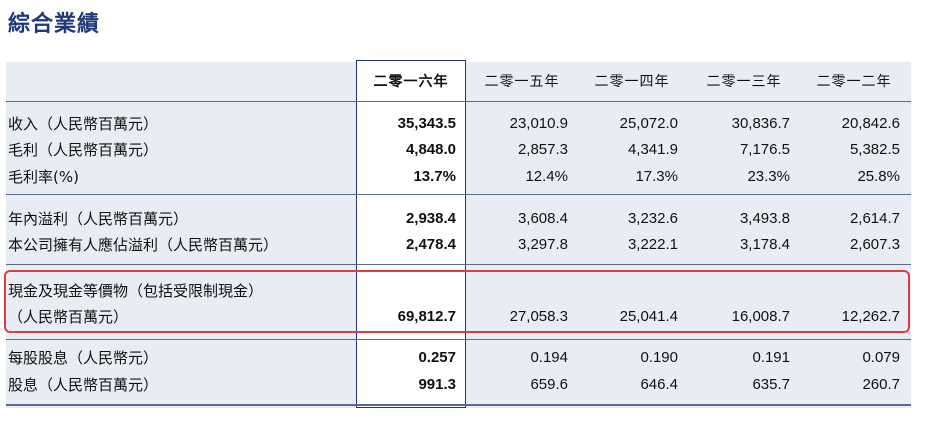 The width and height of the screenshot is (930, 422). What do you see at coordinates (768, 176) in the screenshot?
I see `cell-gross-margin-2013: 23.3%` at bounding box center [768, 176].